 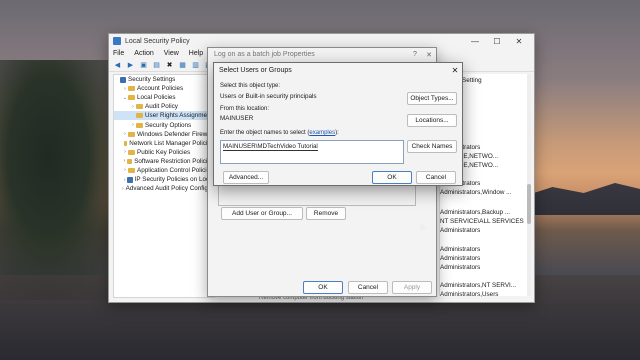 I want to click on tree-item: User Rights Assignment, so click(x=164, y=116).